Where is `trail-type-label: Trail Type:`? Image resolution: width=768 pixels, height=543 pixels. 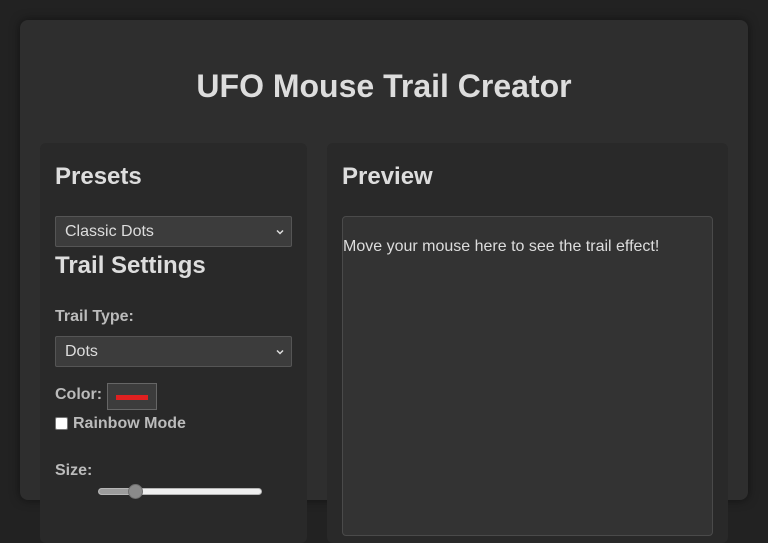 trail-type-label: Trail Type: is located at coordinates (94, 316).